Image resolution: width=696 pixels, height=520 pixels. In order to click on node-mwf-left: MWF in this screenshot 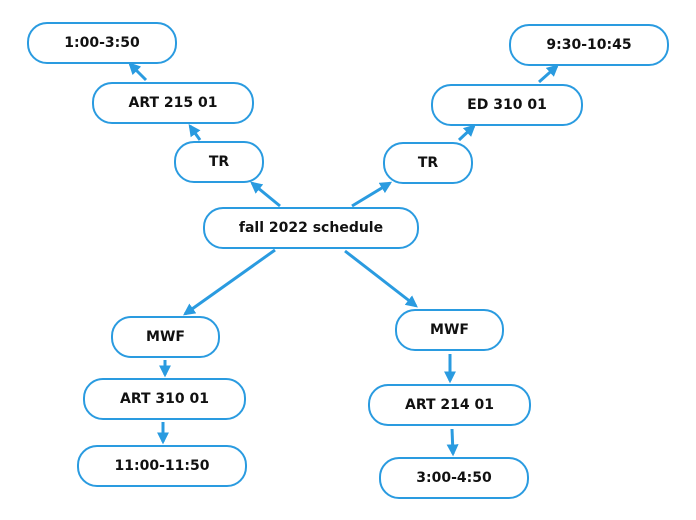, I will do `click(165, 337)`.